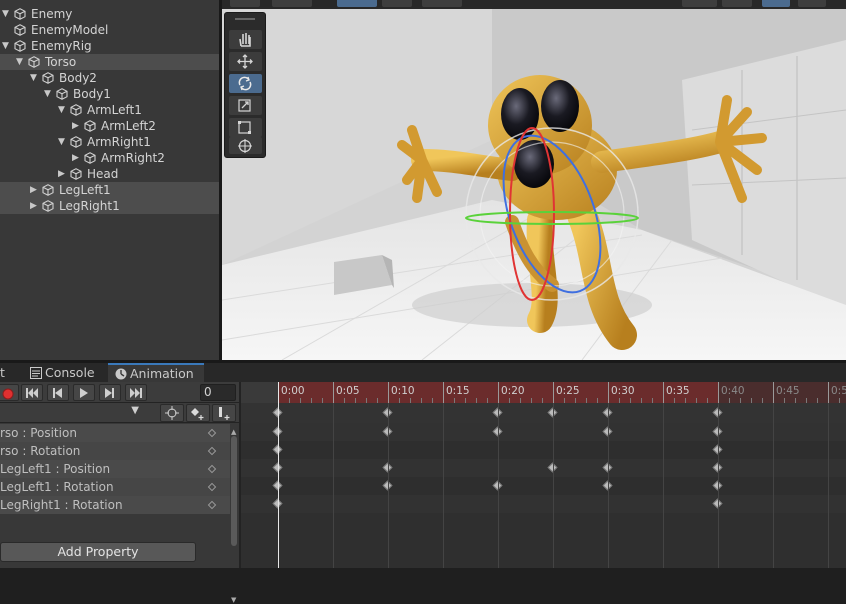 The width and height of the screenshot is (846, 604). I want to click on ruler-time-label: 0:05, so click(348, 391).